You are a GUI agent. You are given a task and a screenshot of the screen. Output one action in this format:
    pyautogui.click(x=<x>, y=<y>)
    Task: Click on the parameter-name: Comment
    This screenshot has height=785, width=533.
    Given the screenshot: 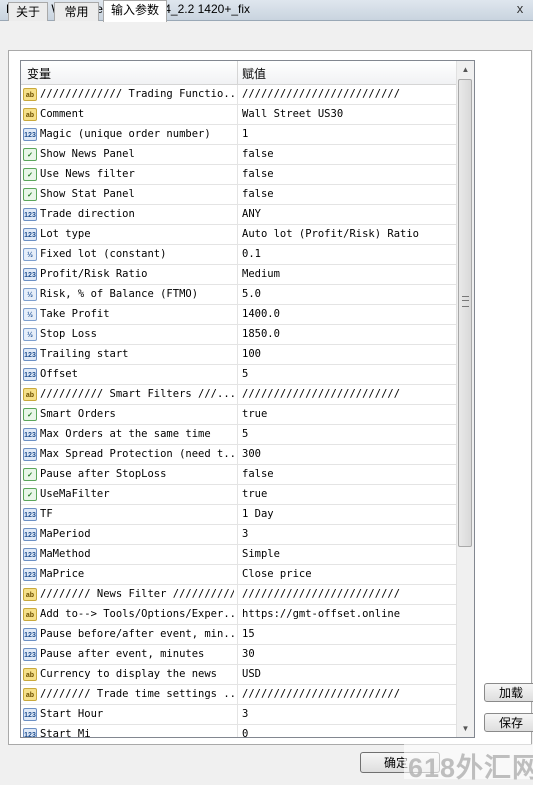 What is the action you would take?
    pyautogui.click(x=62, y=114)
    